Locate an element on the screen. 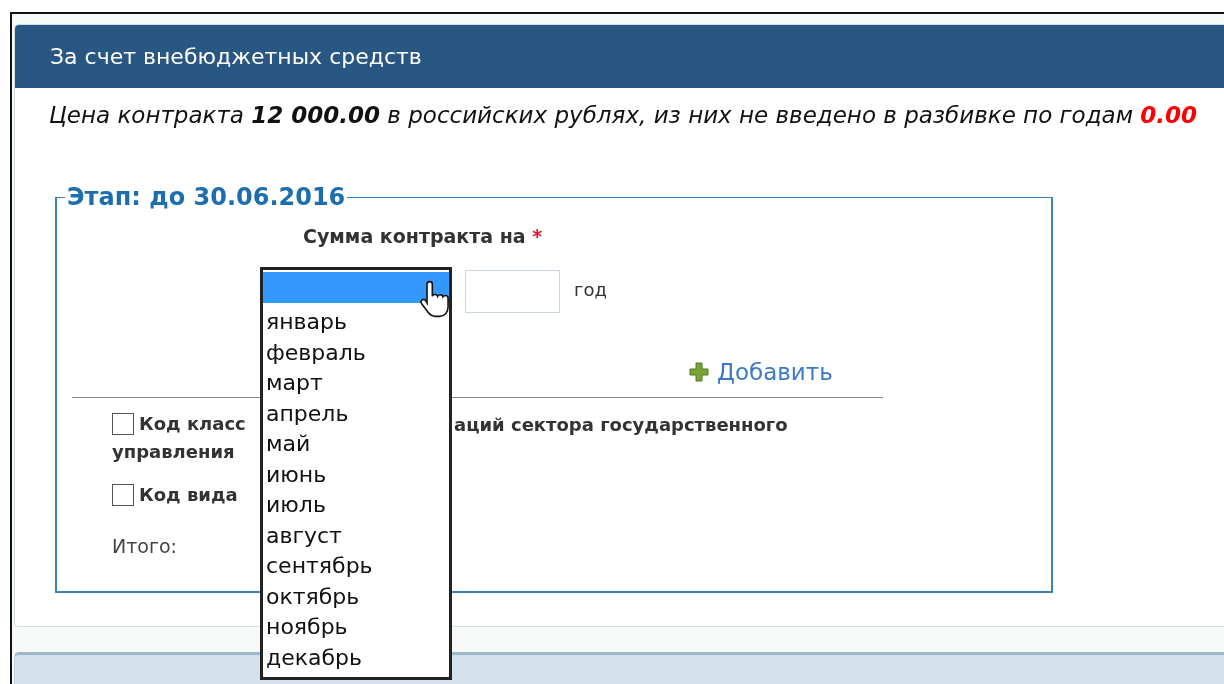 This screenshot has width=1224, height=684. contract-price-text: Цена контракта 12 000.00 в российских рублях, из них не введено в разбивке по годам 0.00 is located at coordinates (624, 115).